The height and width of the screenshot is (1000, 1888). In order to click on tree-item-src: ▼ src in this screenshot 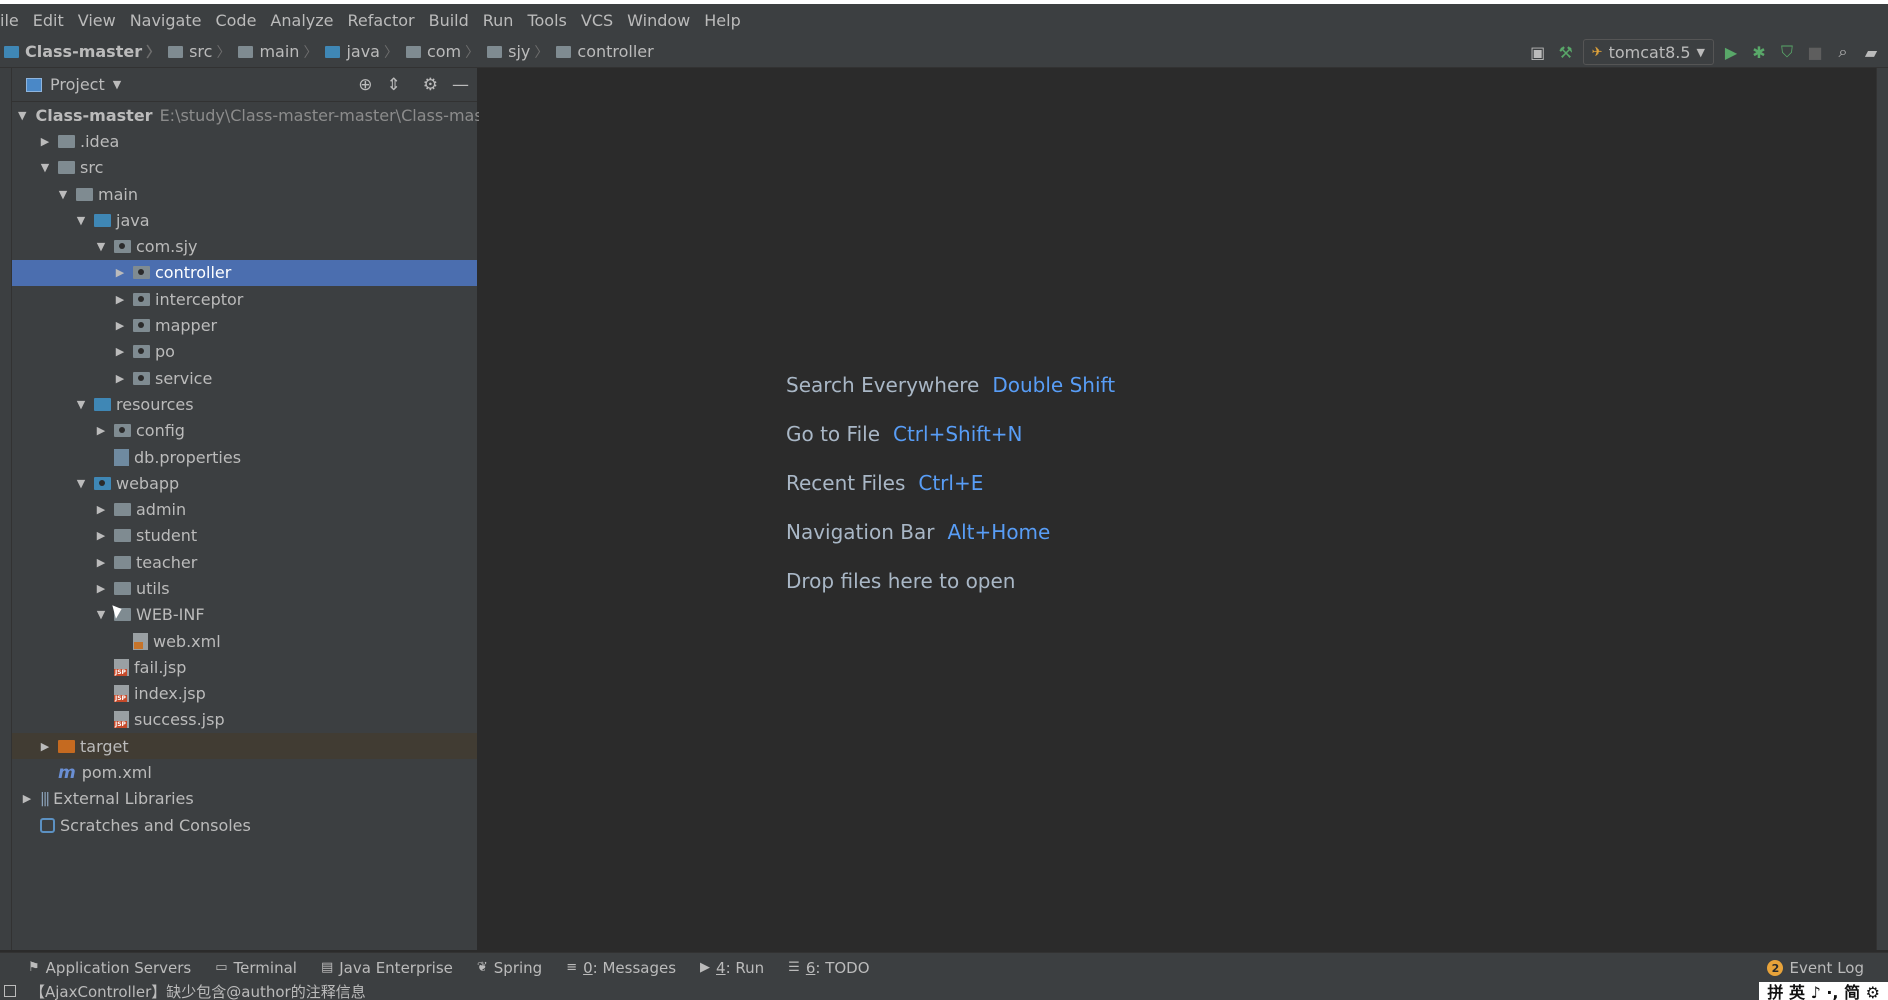, I will do `click(244, 168)`.